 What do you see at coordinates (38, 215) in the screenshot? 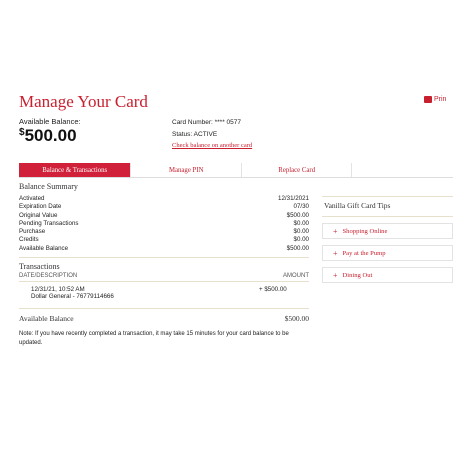
I see `row-label: Original Value` at bounding box center [38, 215].